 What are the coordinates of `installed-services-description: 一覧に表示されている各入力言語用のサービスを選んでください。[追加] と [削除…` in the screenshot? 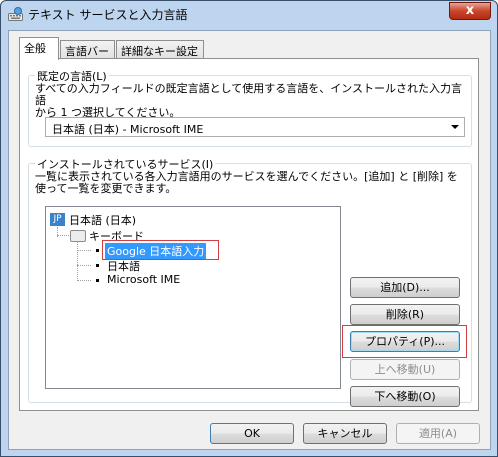 It's located at (246, 182).